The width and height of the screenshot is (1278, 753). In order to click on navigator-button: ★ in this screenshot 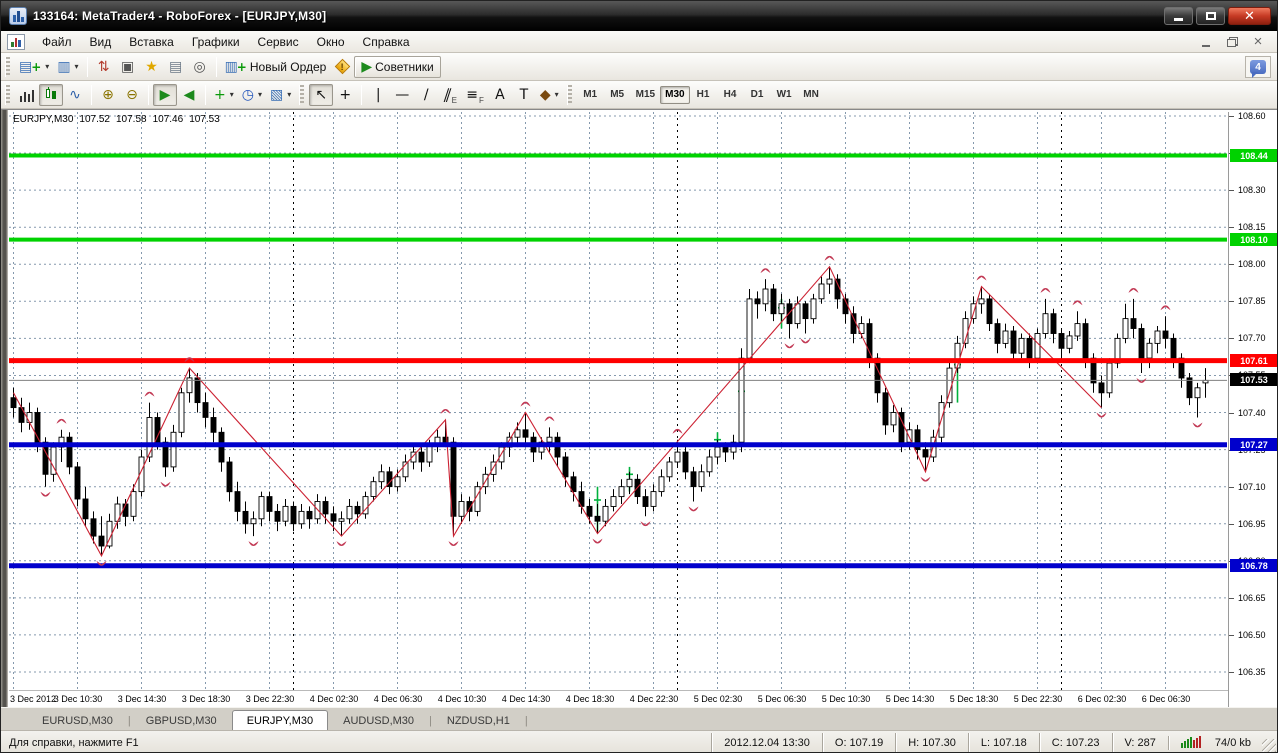, I will do `click(152, 67)`.